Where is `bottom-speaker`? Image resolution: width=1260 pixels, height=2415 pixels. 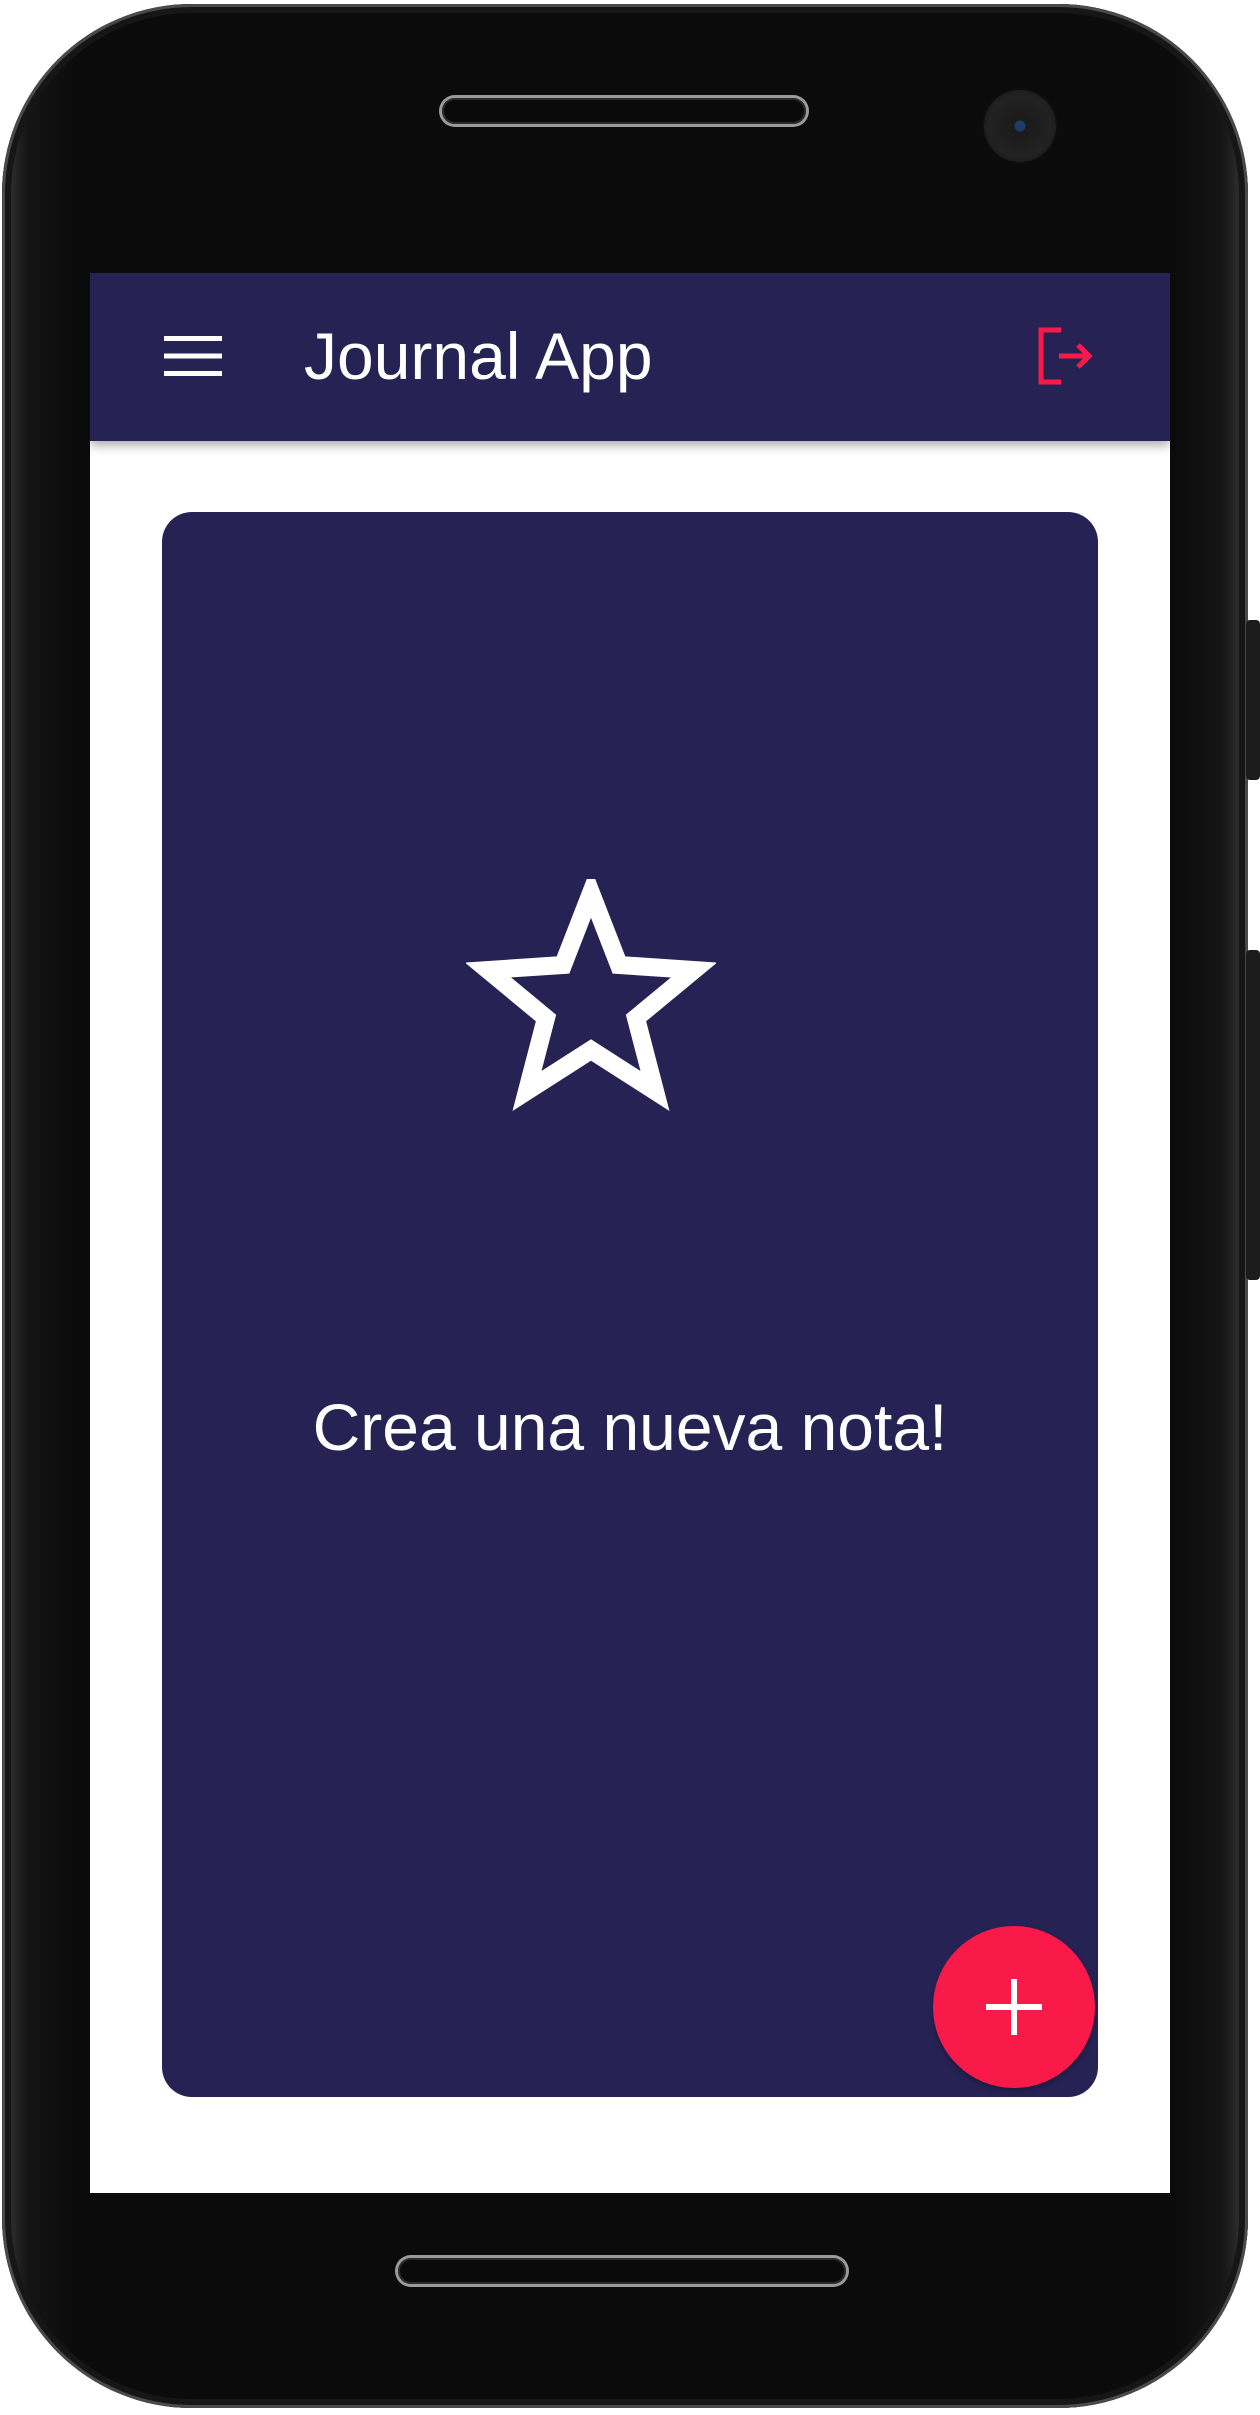 bottom-speaker is located at coordinates (622, 2271).